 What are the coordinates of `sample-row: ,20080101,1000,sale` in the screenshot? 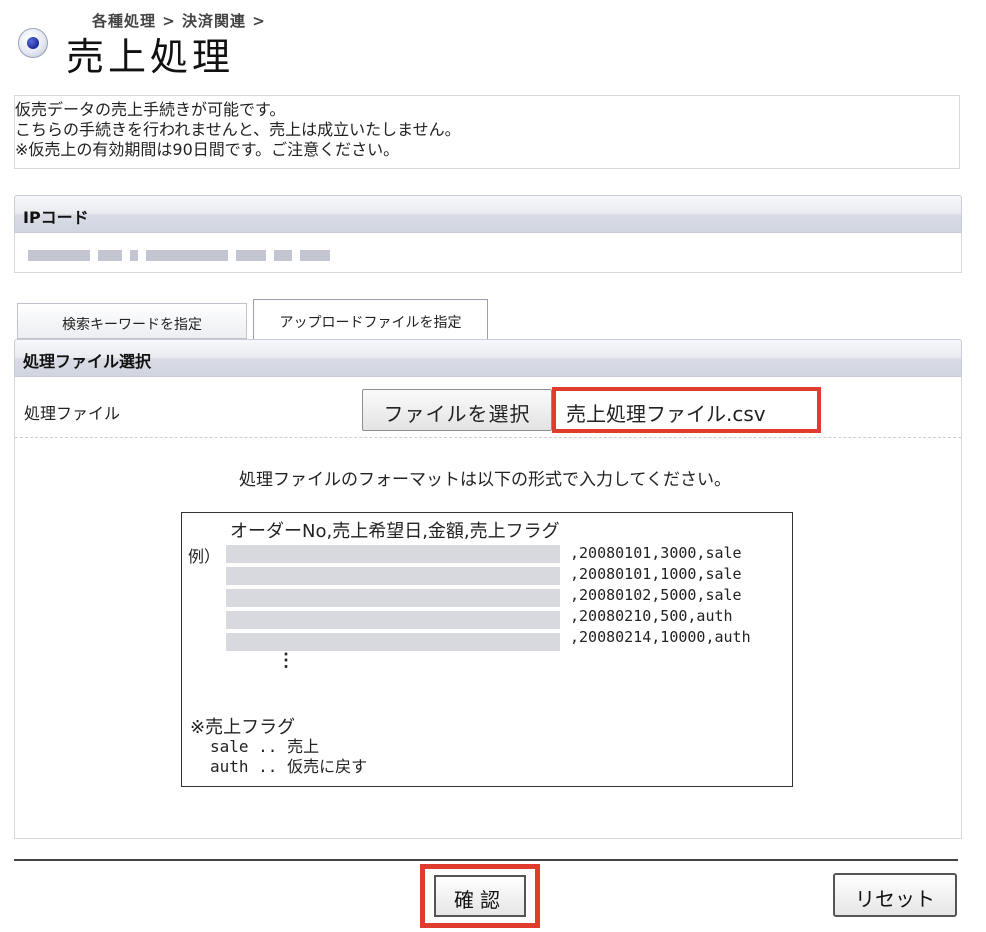 It's located at (656, 574).